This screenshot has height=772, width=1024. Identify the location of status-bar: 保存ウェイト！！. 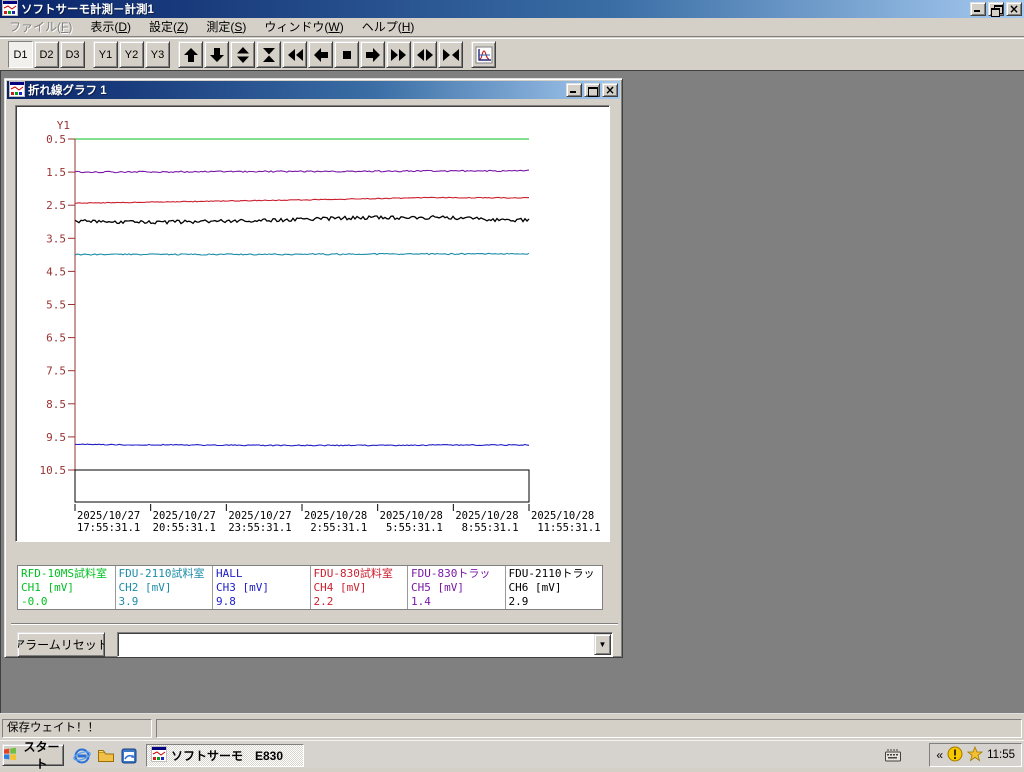
(512, 726).